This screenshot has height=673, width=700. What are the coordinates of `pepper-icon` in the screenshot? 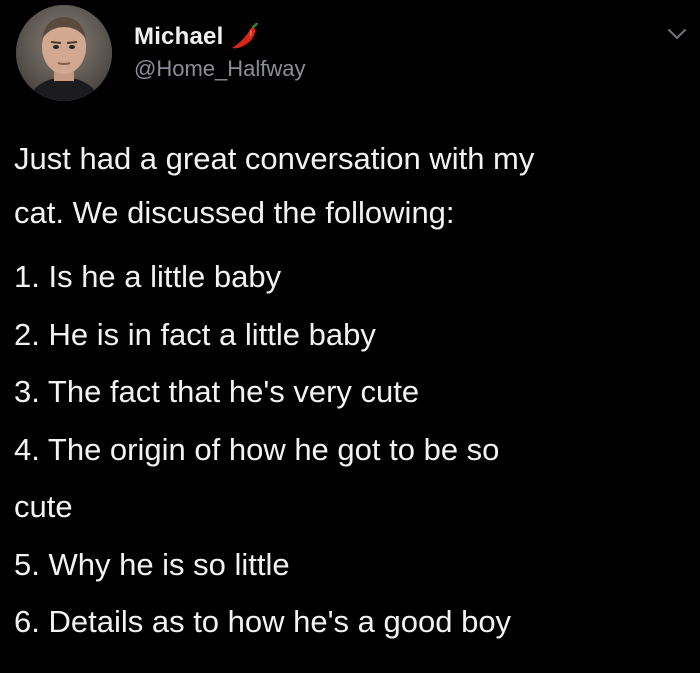 It's located at (244, 36).